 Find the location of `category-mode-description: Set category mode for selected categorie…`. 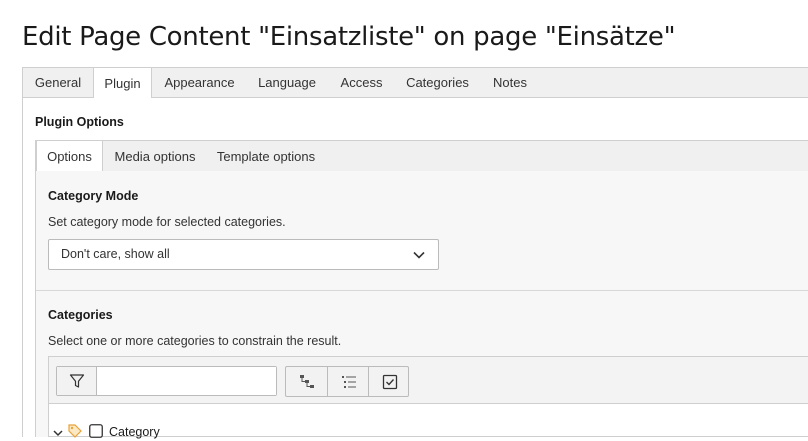

category-mode-description: Set category mode for selected categorie… is located at coordinates (167, 222).